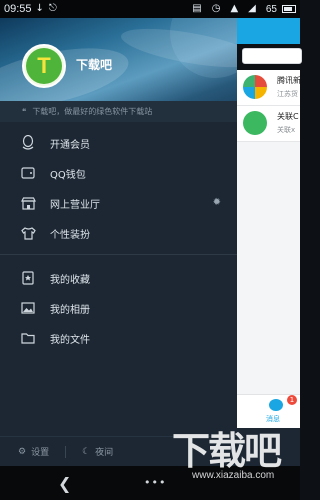  Describe the element at coordinates (227, 451) in the screenshot. I see `watermark-title: 下载吧` at that location.